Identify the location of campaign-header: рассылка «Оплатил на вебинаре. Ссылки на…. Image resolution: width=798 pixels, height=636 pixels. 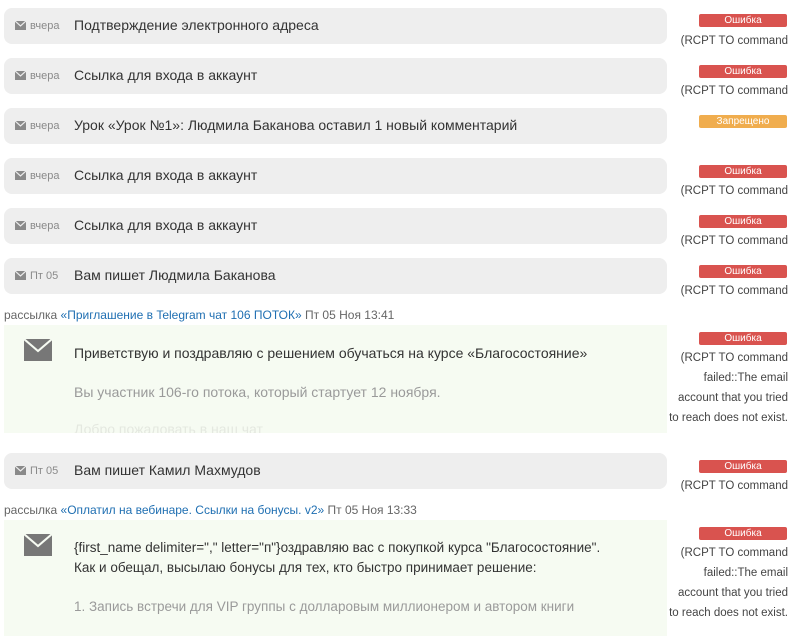
(210, 510).